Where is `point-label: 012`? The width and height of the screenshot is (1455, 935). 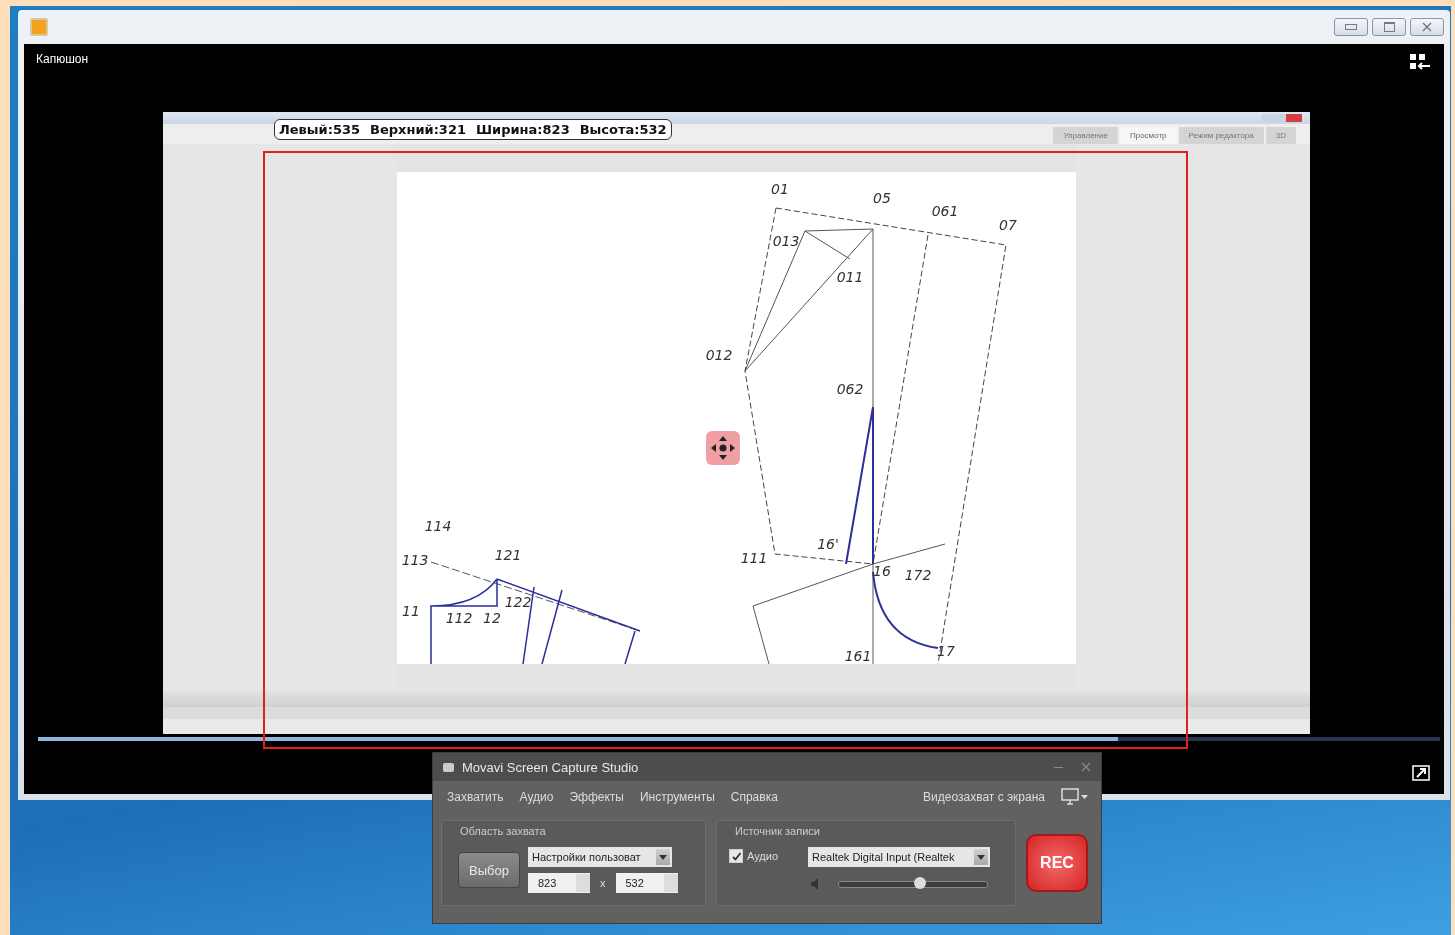
point-label: 012 is located at coordinates (719, 355).